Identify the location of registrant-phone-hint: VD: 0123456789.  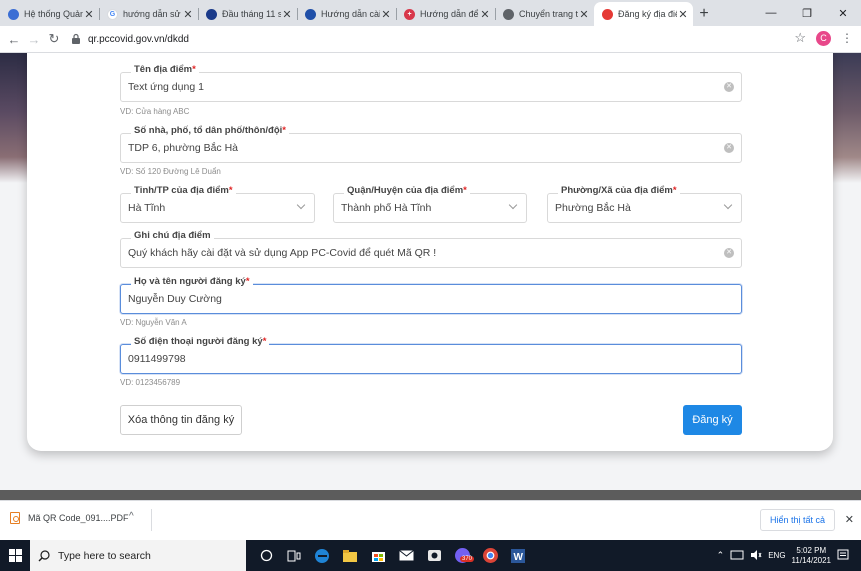
(150, 382).